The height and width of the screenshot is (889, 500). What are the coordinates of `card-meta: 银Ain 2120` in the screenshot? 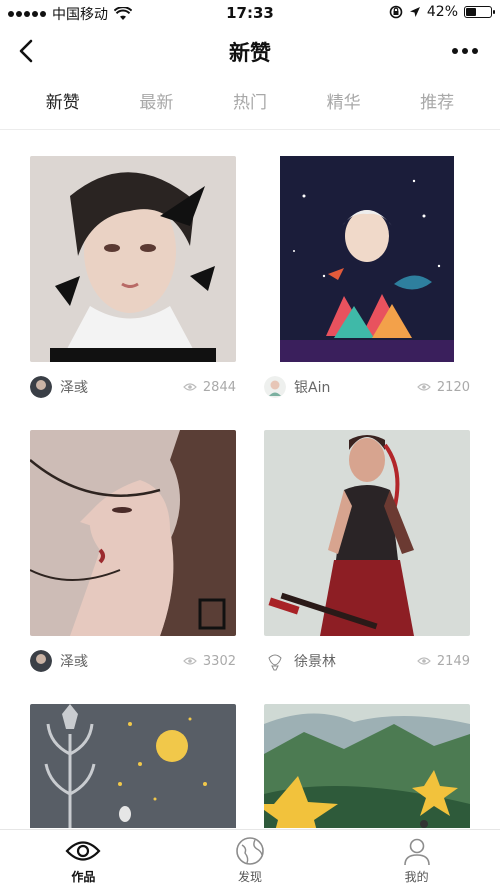 It's located at (367, 387).